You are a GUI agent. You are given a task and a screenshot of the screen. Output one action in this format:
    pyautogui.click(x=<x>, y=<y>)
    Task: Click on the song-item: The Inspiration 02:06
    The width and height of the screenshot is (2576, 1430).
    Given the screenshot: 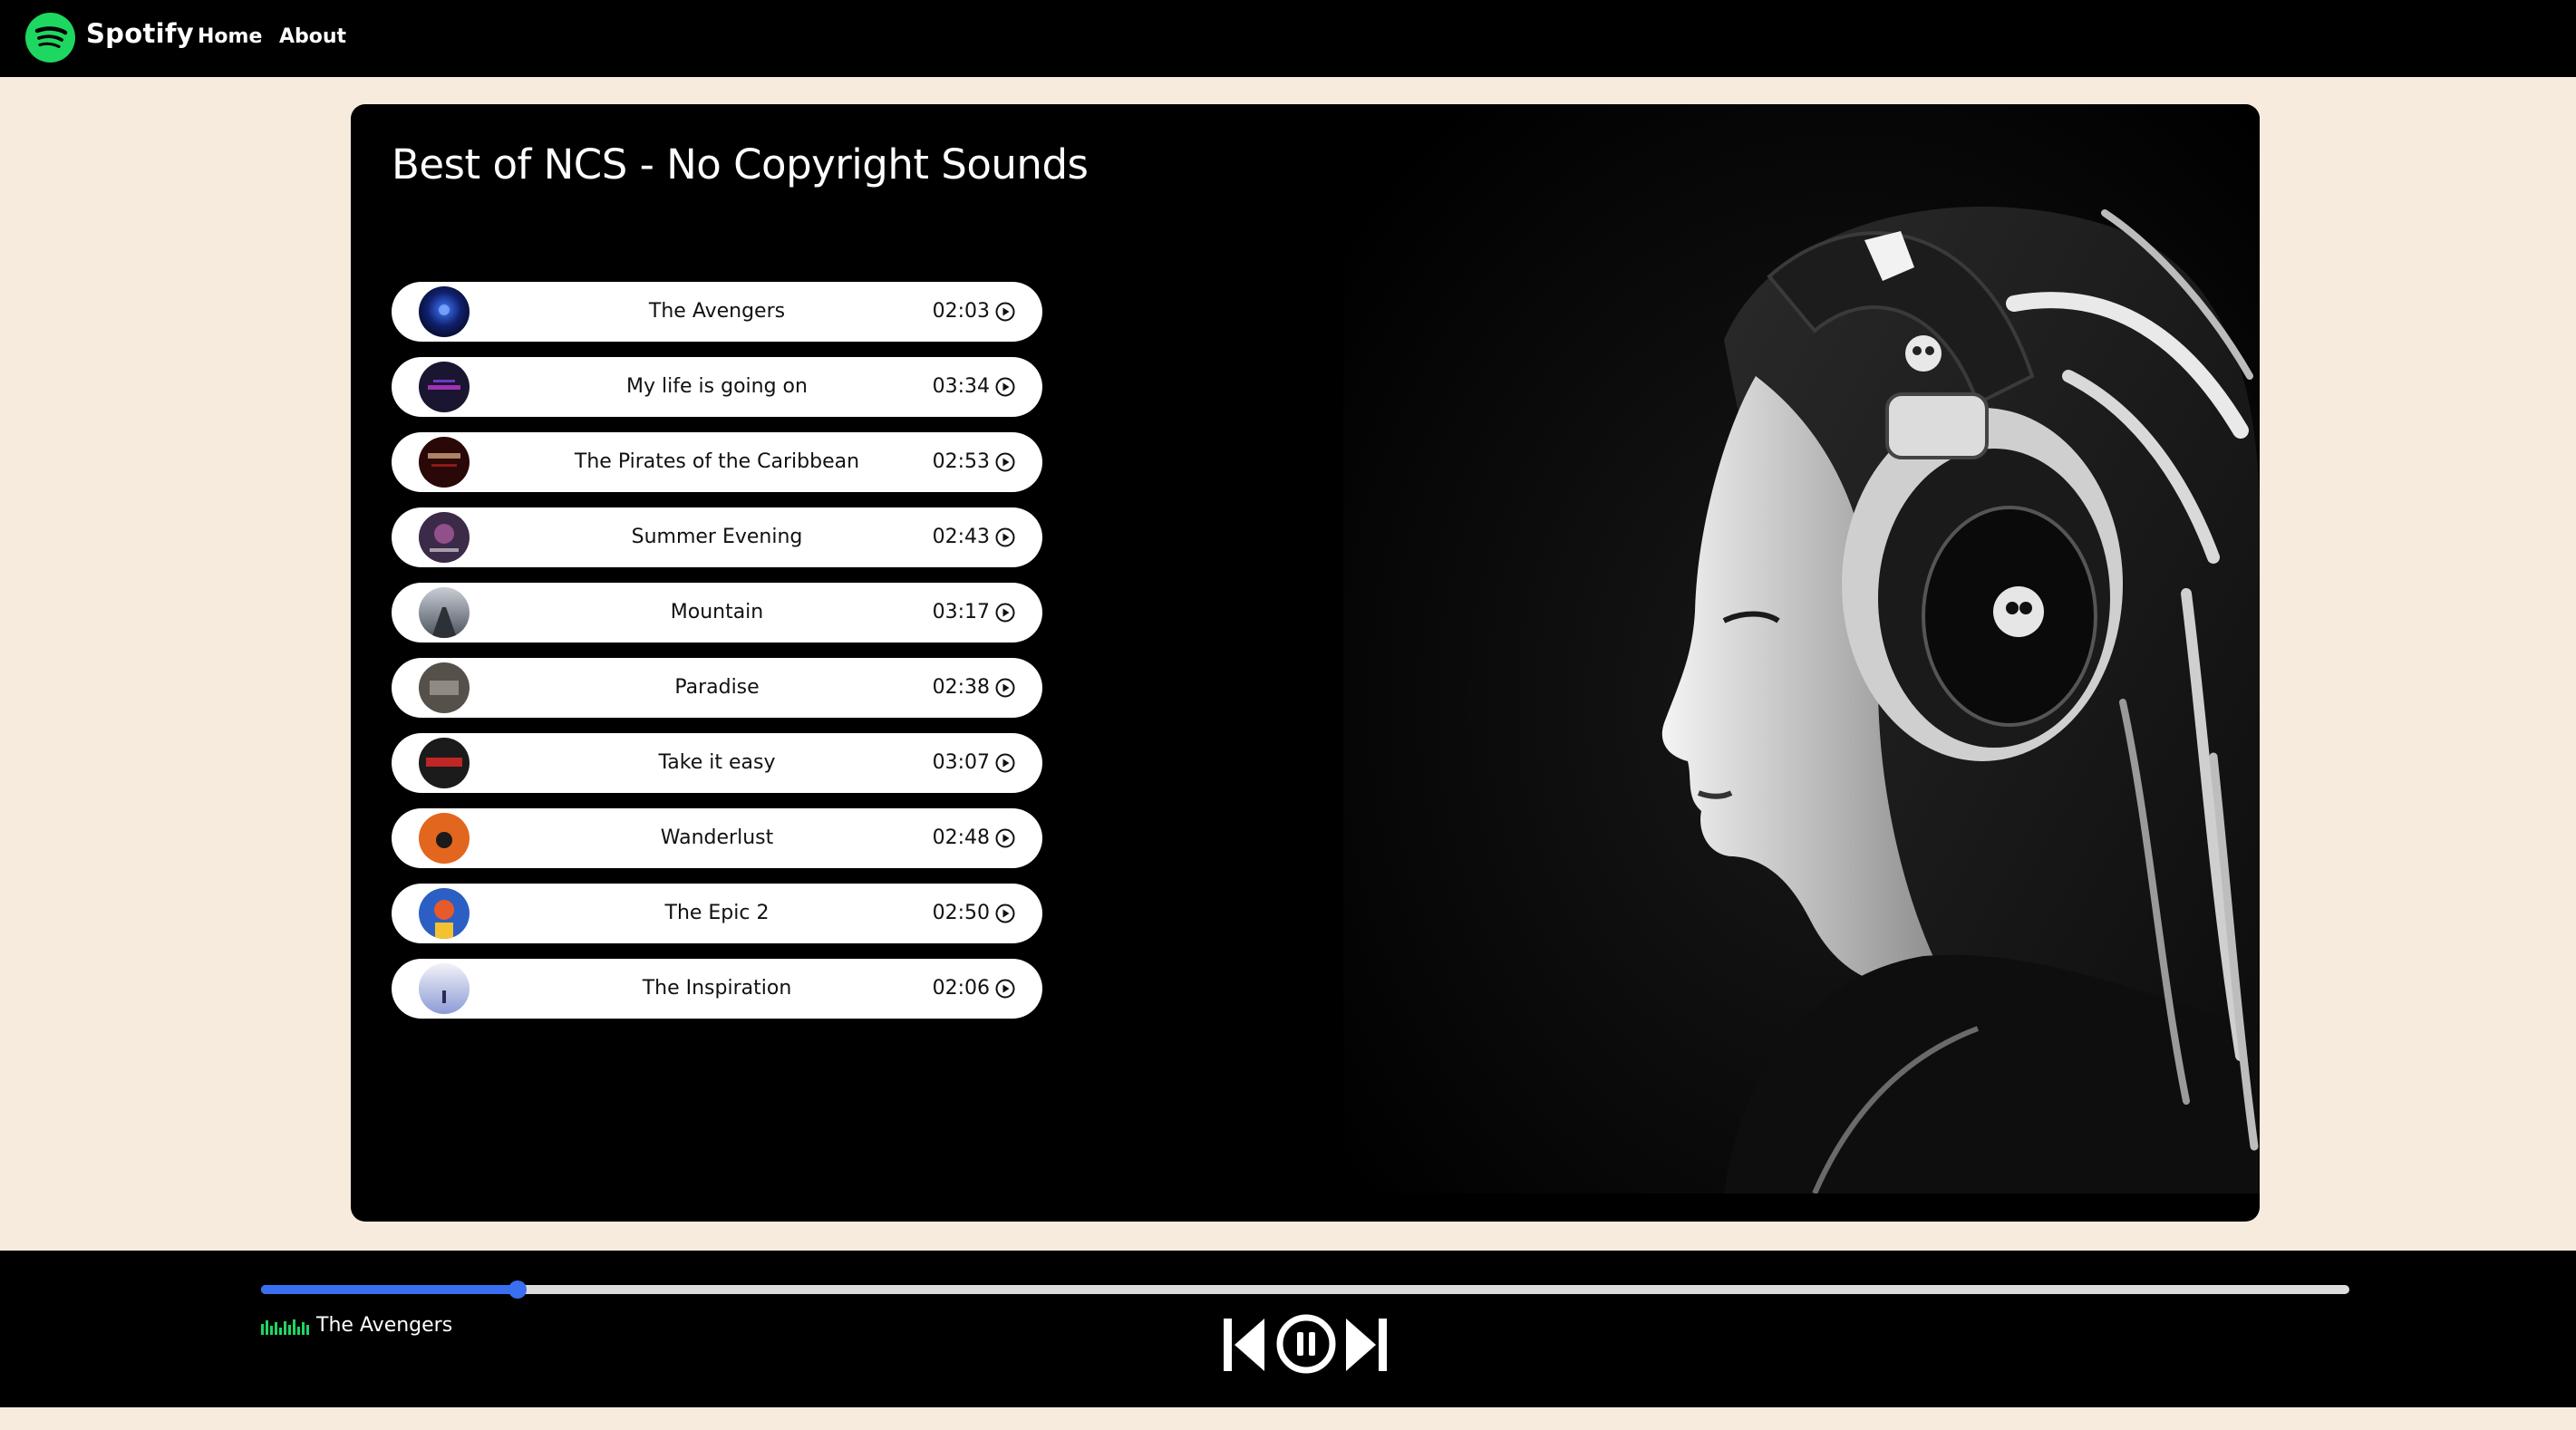 What is the action you would take?
    pyautogui.click(x=717, y=989)
    